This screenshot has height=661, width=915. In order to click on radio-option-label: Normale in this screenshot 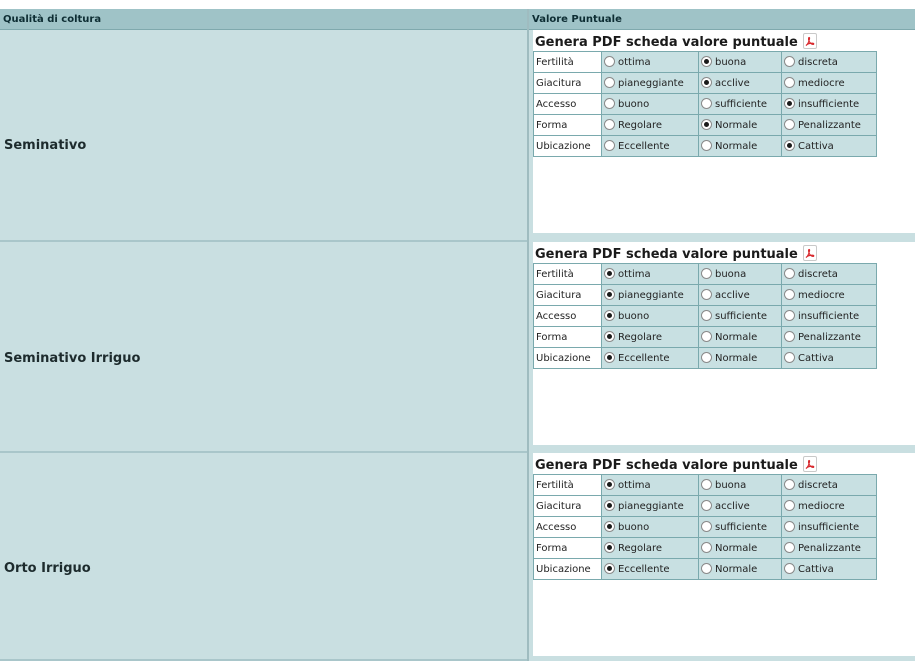, I will do `click(736, 146)`.